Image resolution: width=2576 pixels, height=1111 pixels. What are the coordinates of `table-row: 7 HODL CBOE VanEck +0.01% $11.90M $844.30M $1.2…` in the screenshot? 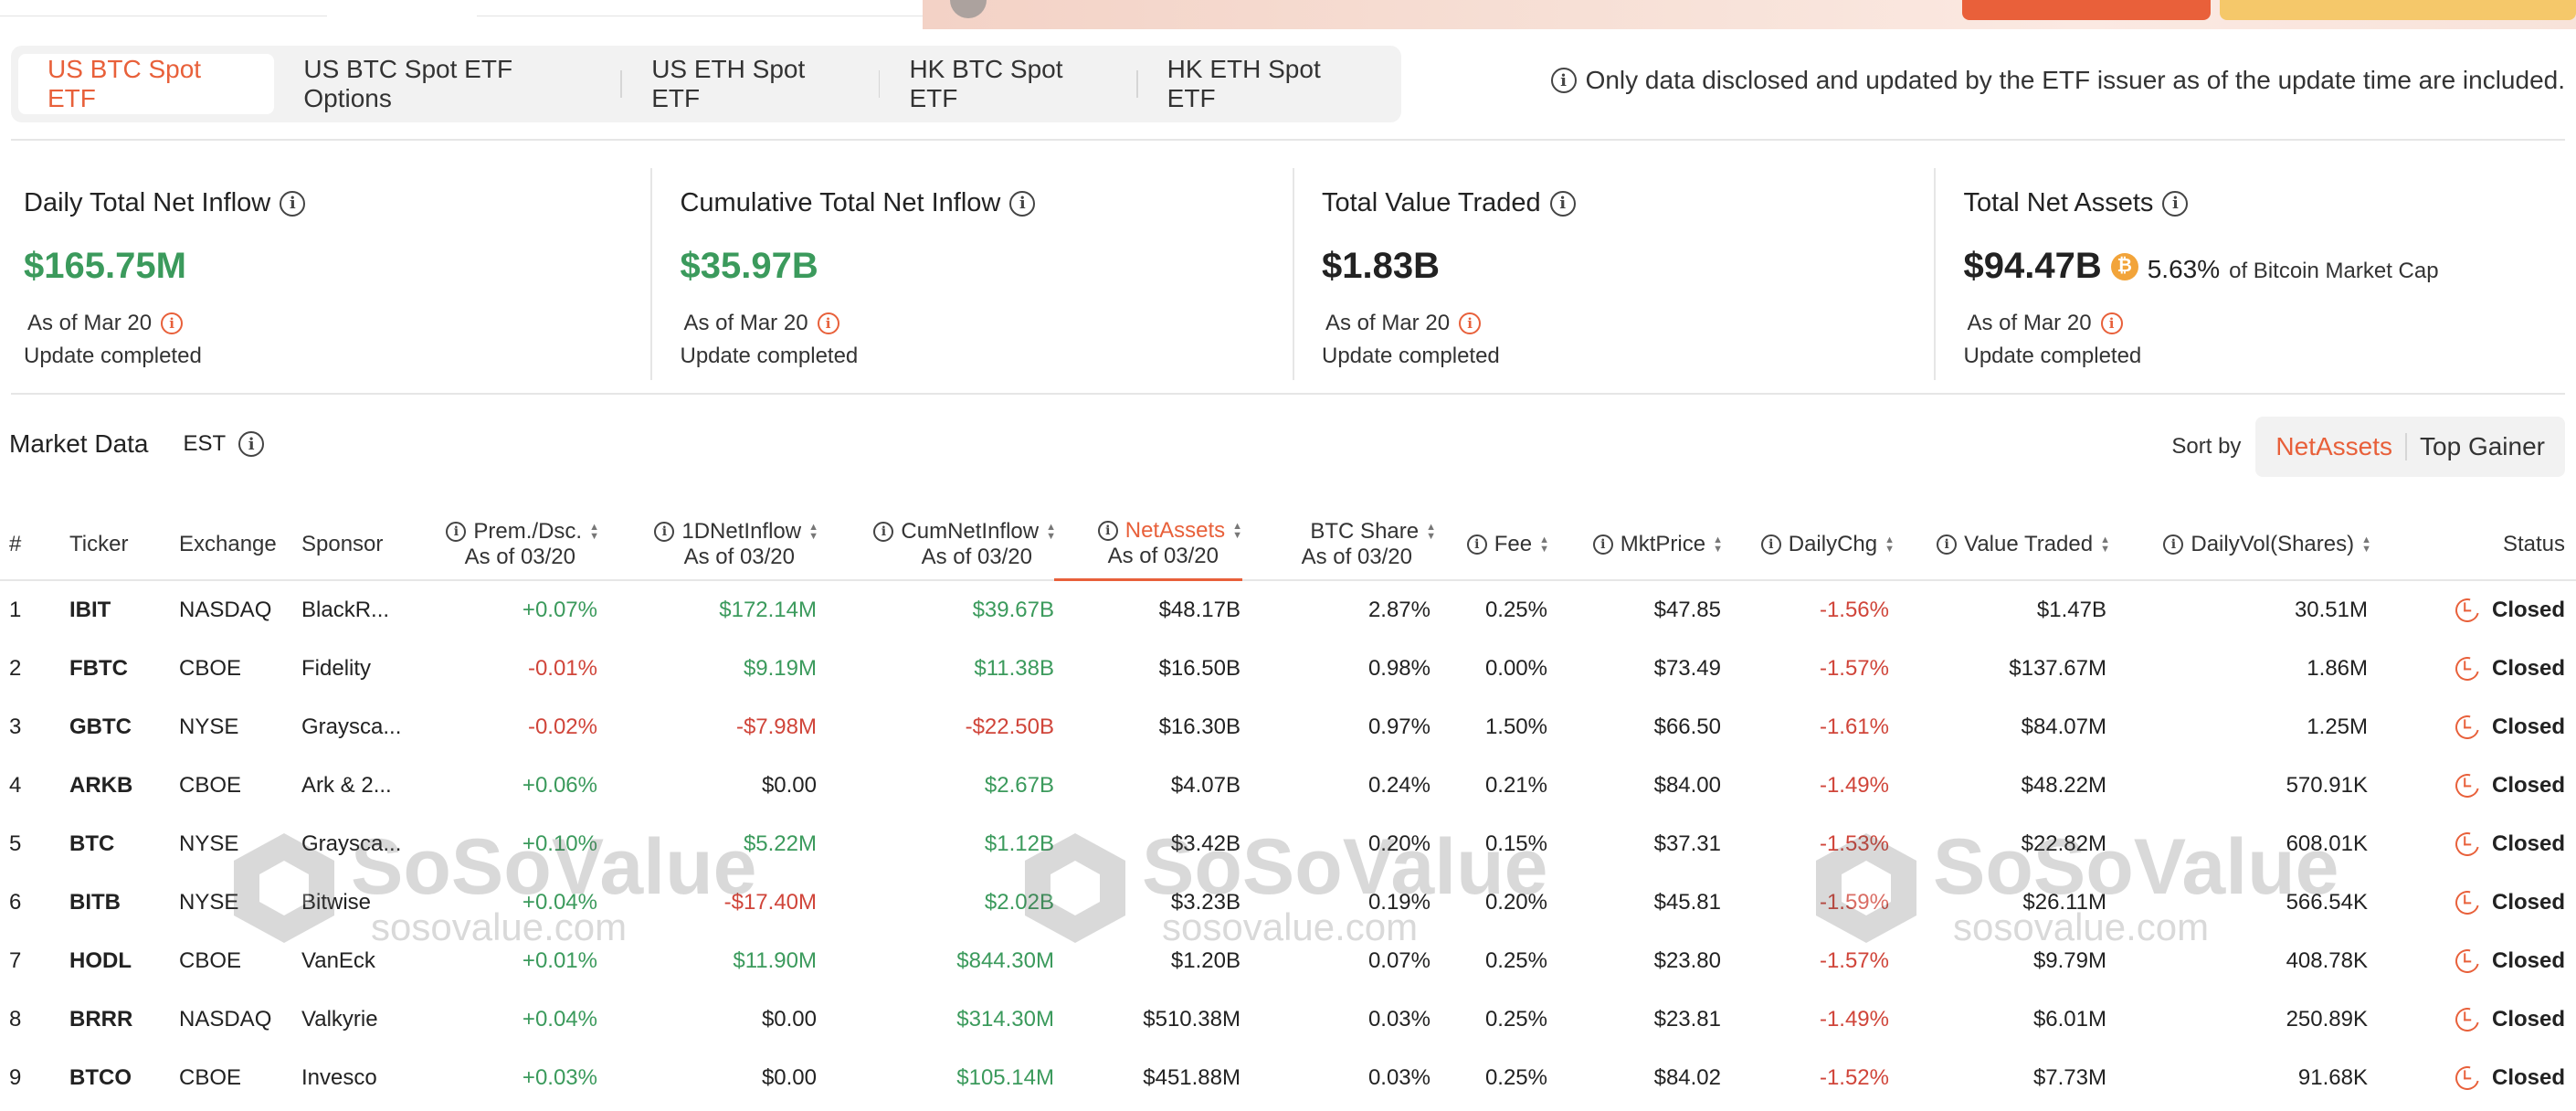 It's located at (1288, 961).